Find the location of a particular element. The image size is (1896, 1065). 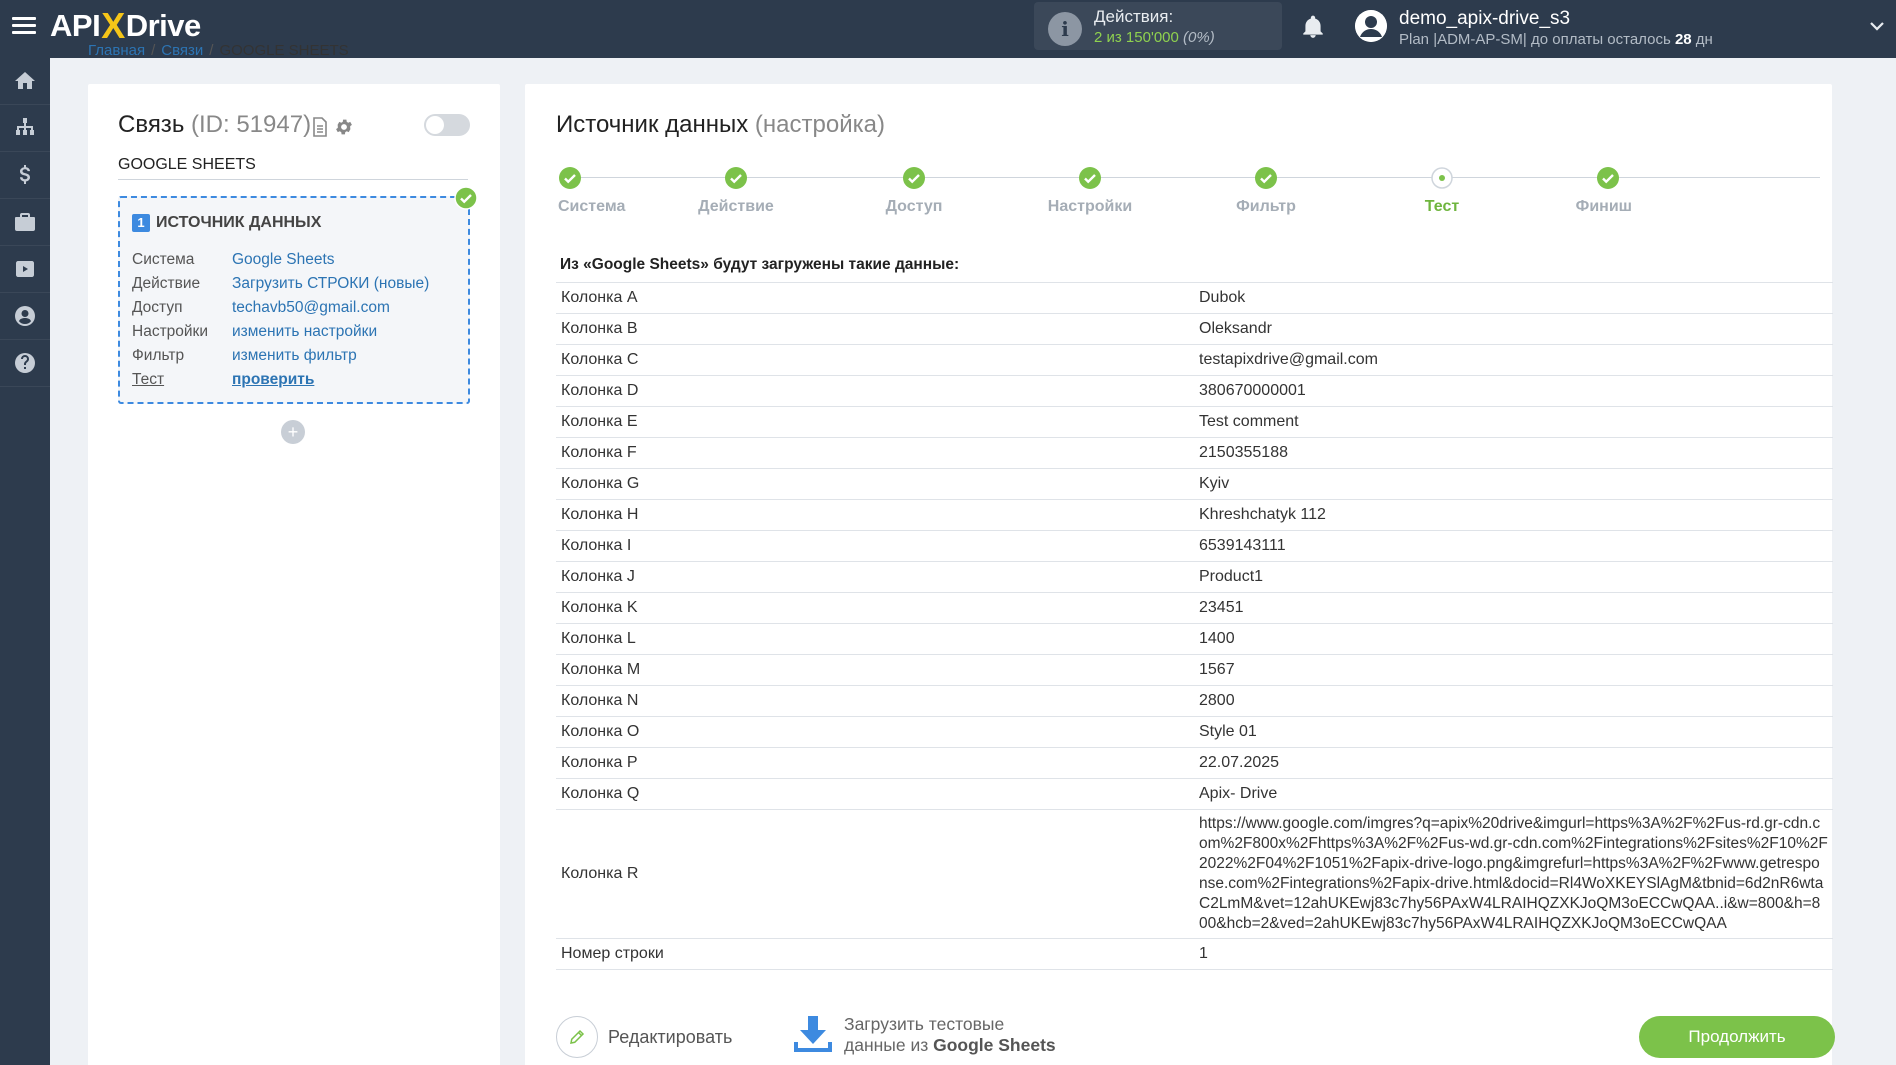

field-name: Колонка L is located at coordinates (875, 639).